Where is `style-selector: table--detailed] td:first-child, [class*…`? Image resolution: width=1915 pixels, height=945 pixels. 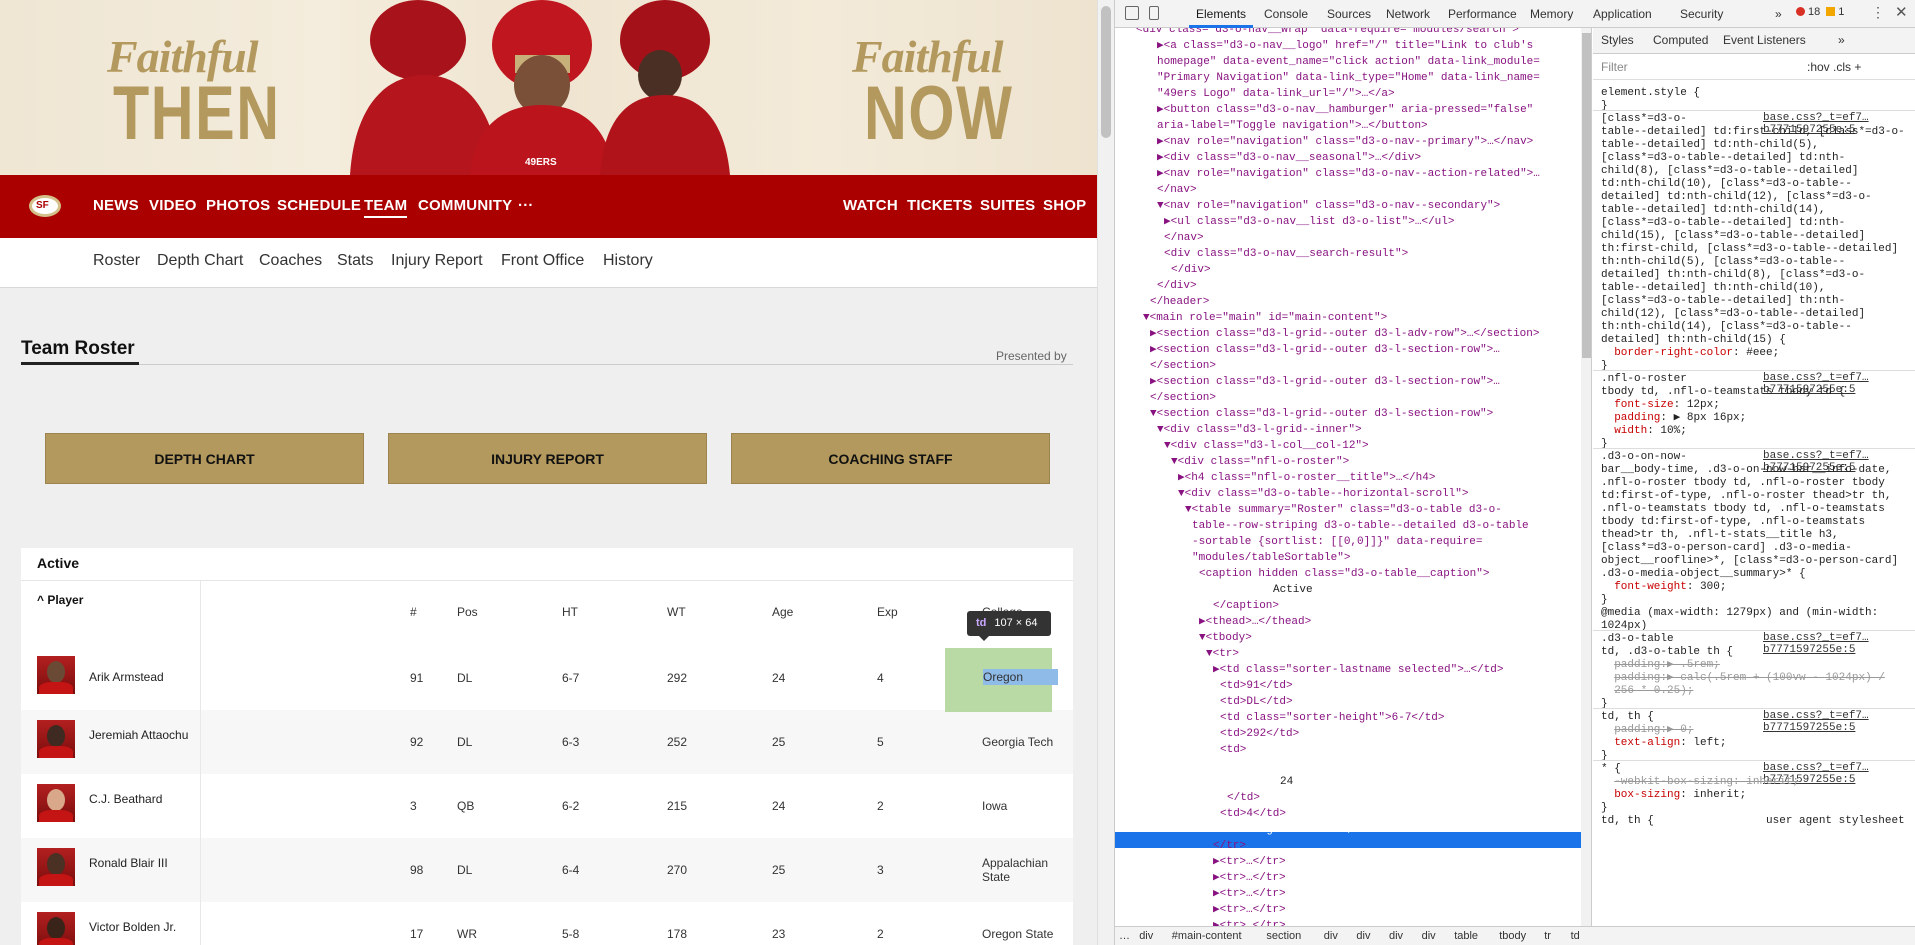
style-selector: table--detailed] td:first-child, [class*… is located at coordinates (1753, 132).